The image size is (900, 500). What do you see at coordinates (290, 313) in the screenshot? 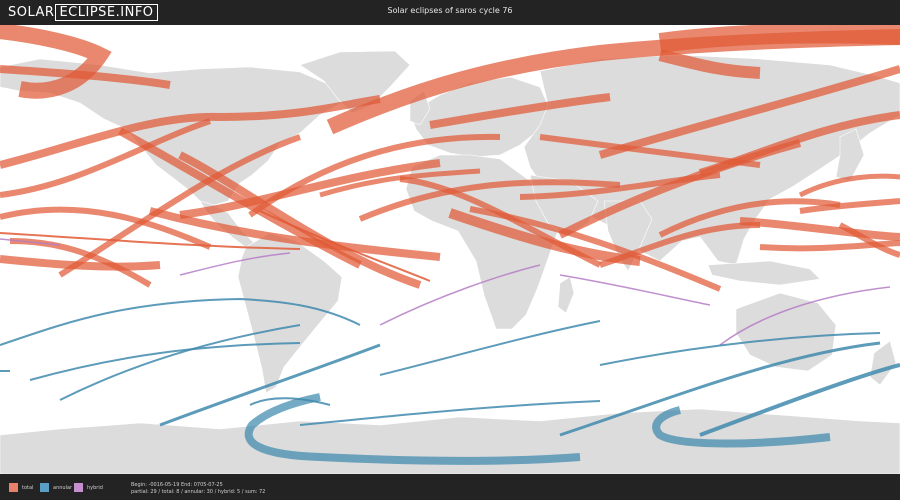
I see `south-america-landmass` at bounding box center [290, 313].